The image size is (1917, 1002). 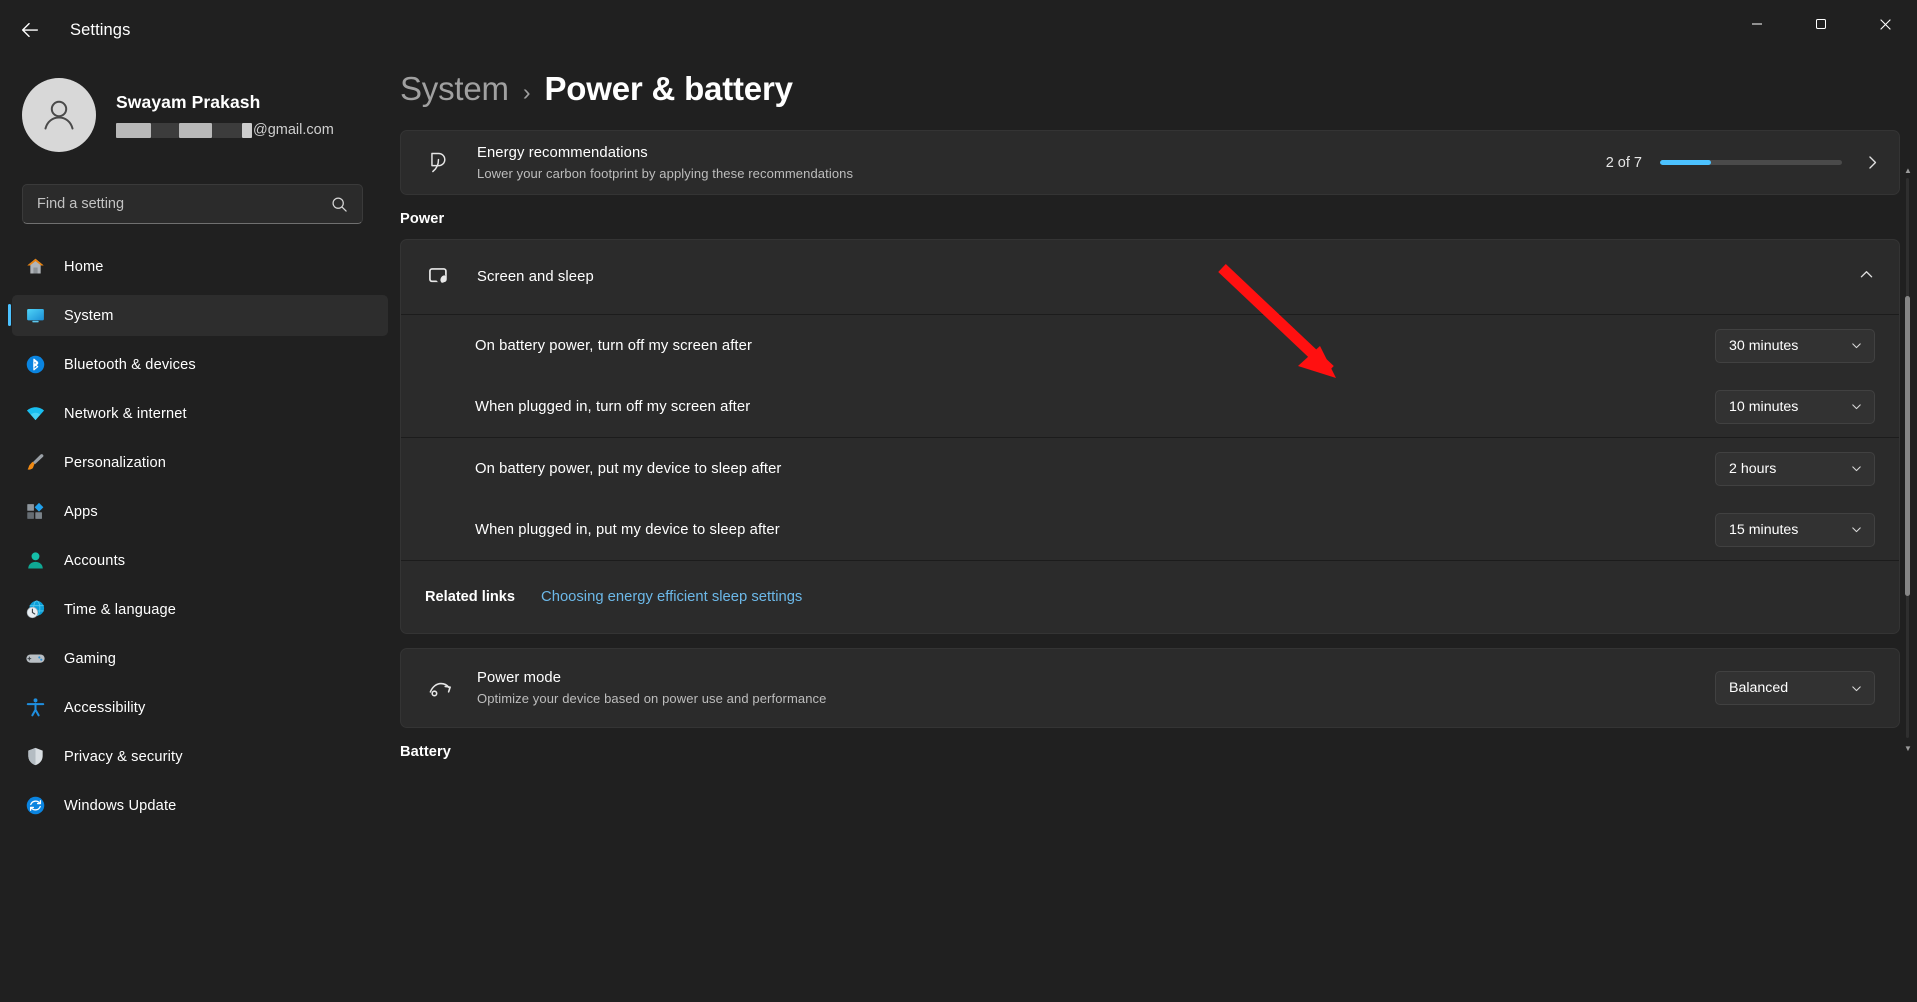 What do you see at coordinates (120, 805) in the screenshot?
I see `sidebar-item-label: Windows Update` at bounding box center [120, 805].